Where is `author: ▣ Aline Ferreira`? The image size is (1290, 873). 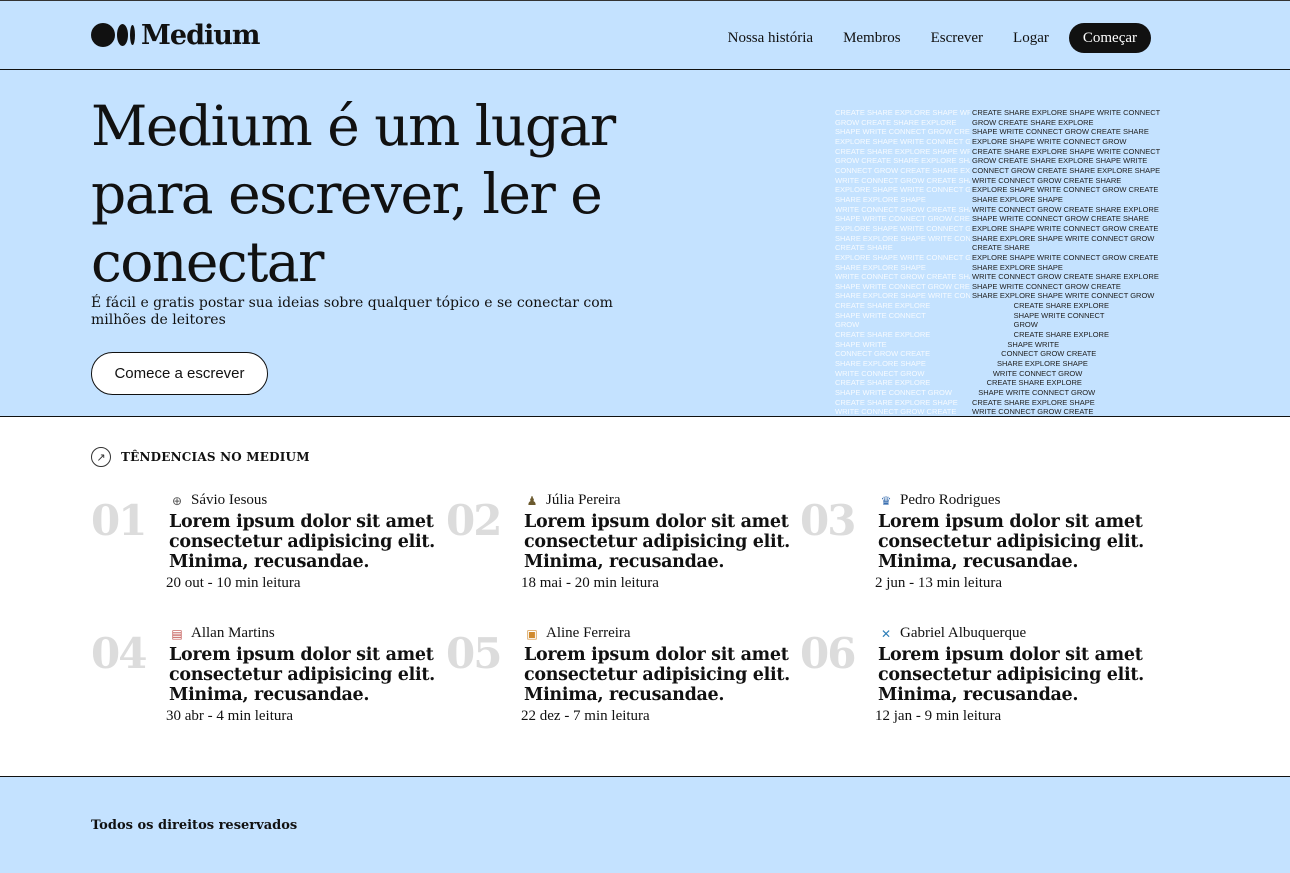
author: ▣ Aline Ferreira is located at coordinates (577, 633).